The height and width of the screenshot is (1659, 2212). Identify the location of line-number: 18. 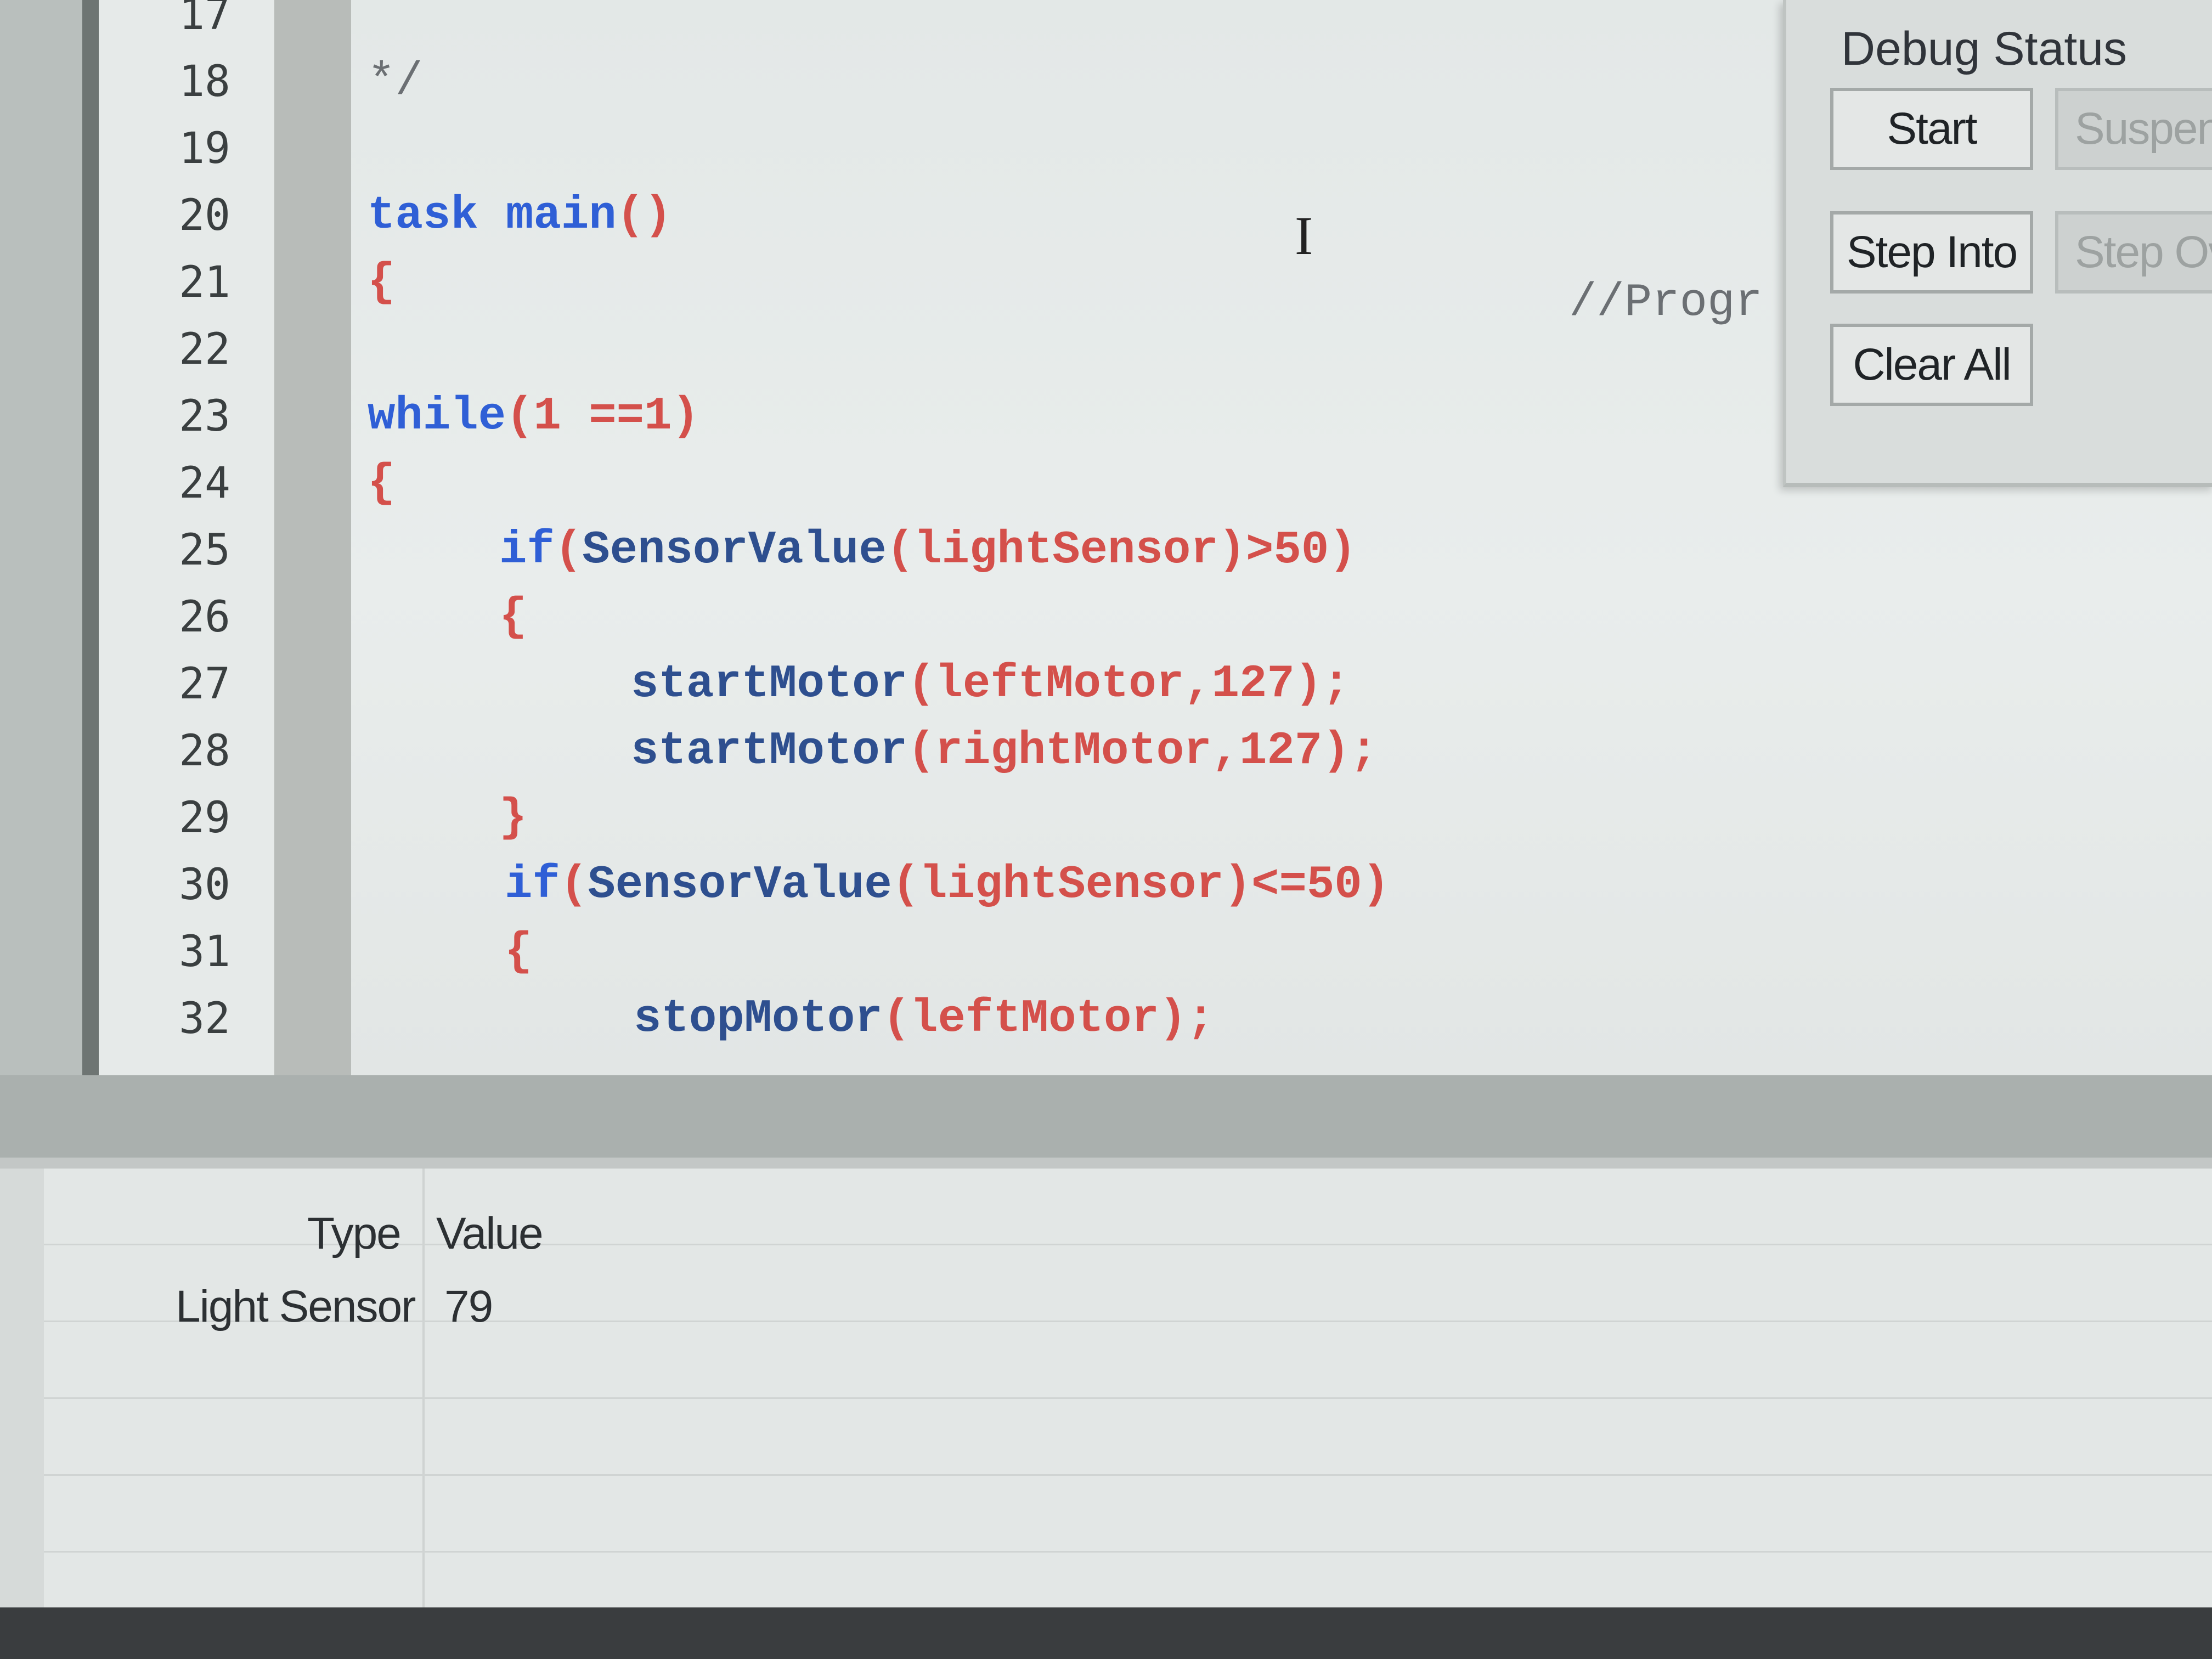
(204, 81).